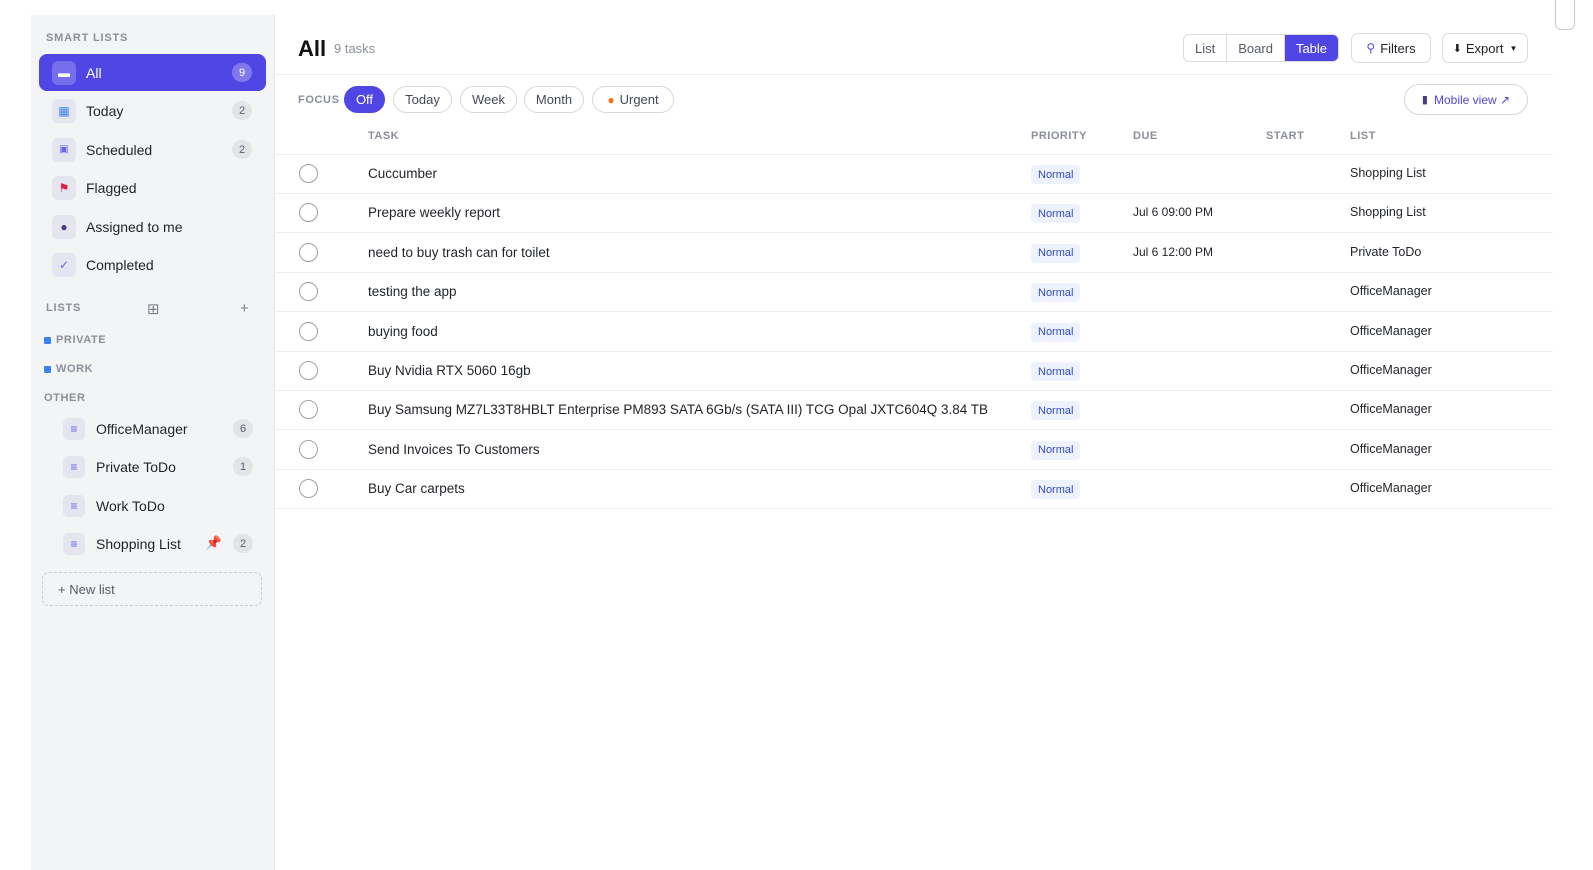 The height and width of the screenshot is (870, 1593). Describe the element at coordinates (68, 369) in the screenshot. I see `group-work: WORK` at that location.